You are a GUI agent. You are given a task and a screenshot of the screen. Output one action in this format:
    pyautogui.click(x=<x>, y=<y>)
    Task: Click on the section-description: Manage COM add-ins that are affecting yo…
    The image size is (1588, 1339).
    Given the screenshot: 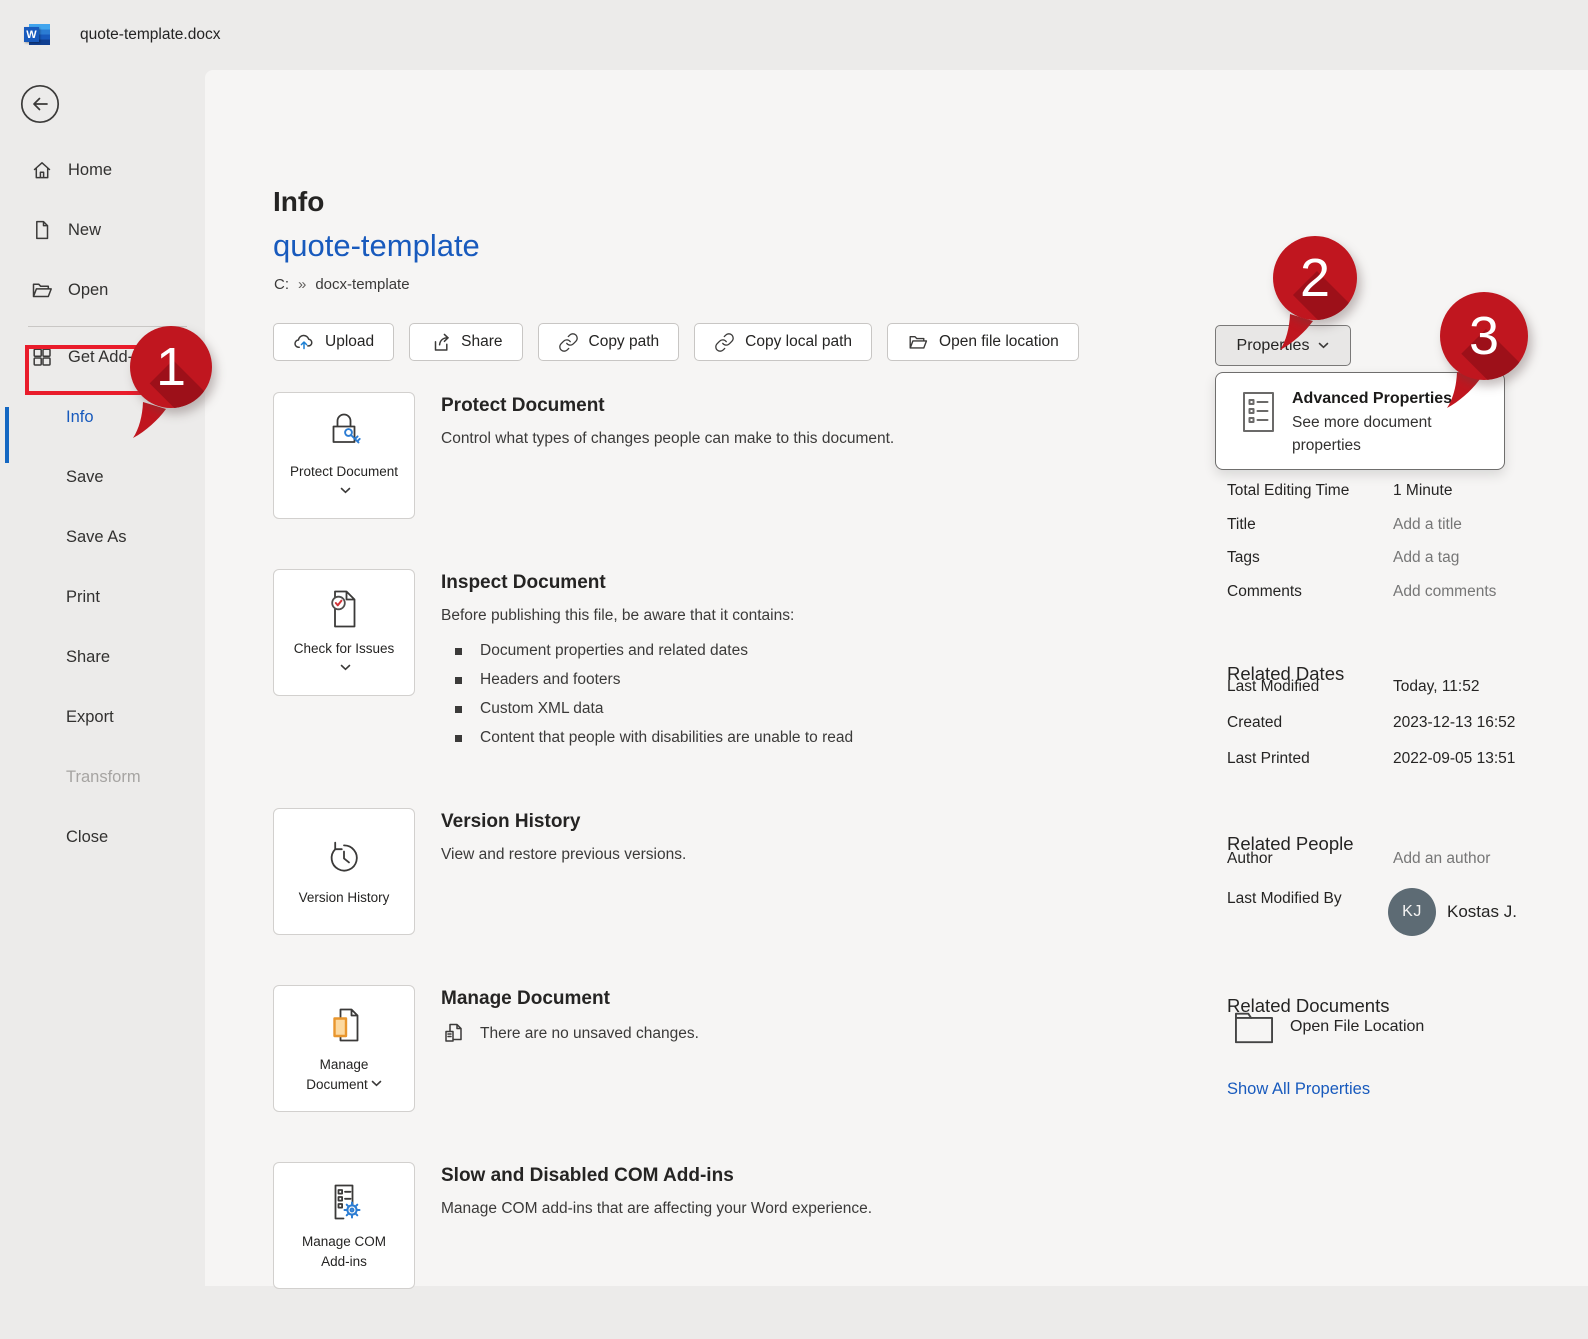 What is the action you would take?
    pyautogui.click(x=657, y=1209)
    